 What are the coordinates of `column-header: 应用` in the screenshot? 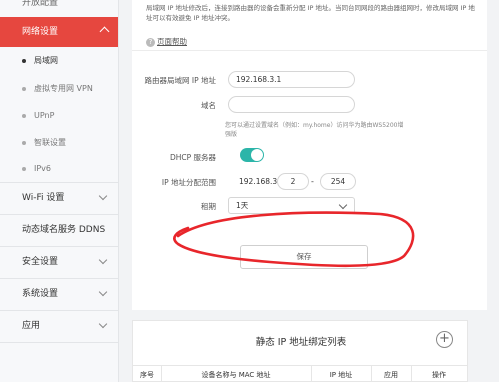 It's located at (391, 375).